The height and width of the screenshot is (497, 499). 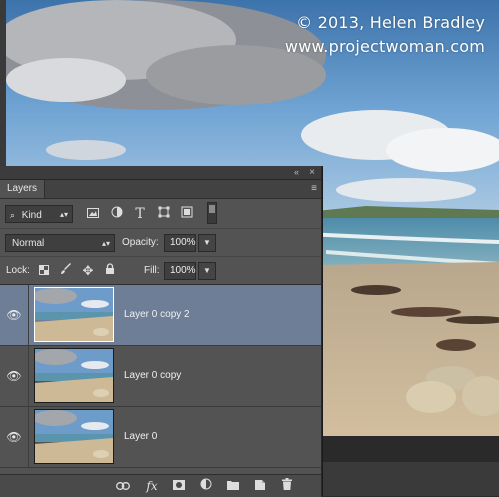 I want to click on adjustment-layer-icon, so click(x=206, y=486).